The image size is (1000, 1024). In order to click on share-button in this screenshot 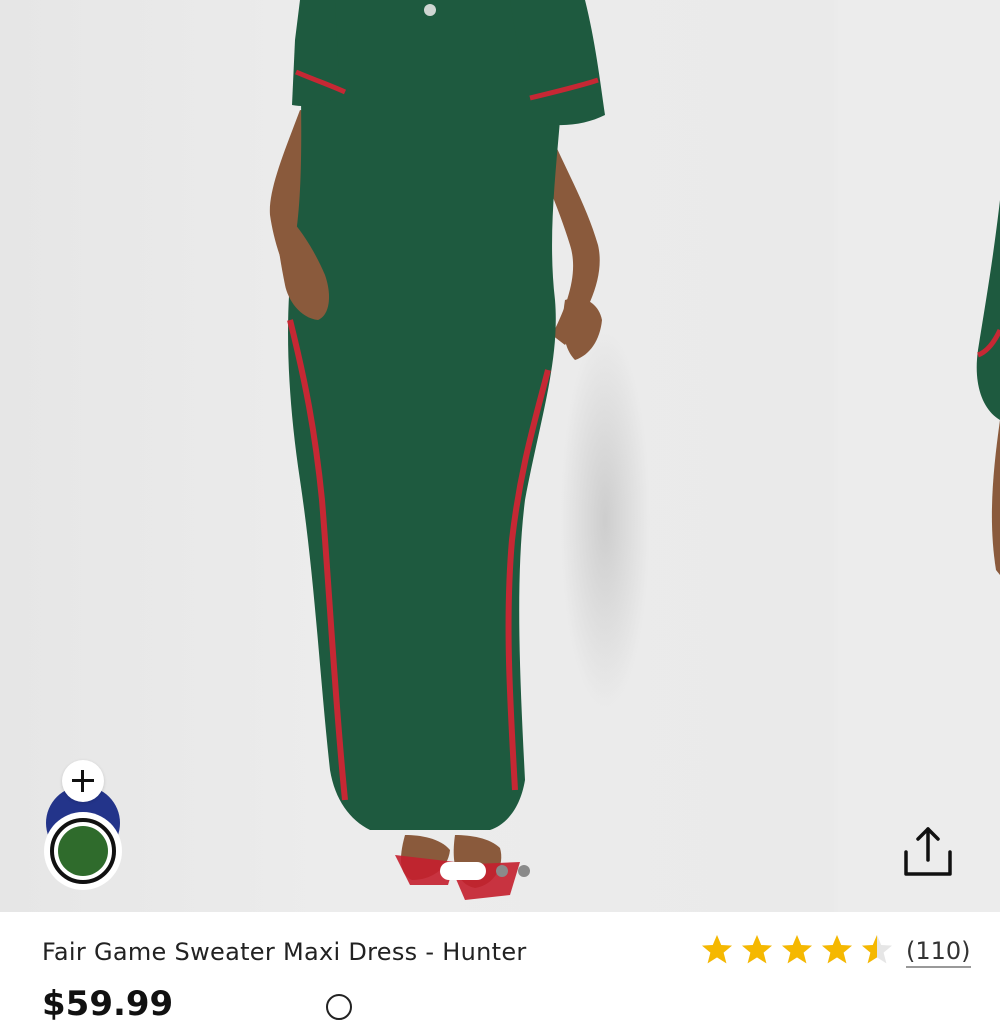, I will do `click(928, 852)`.